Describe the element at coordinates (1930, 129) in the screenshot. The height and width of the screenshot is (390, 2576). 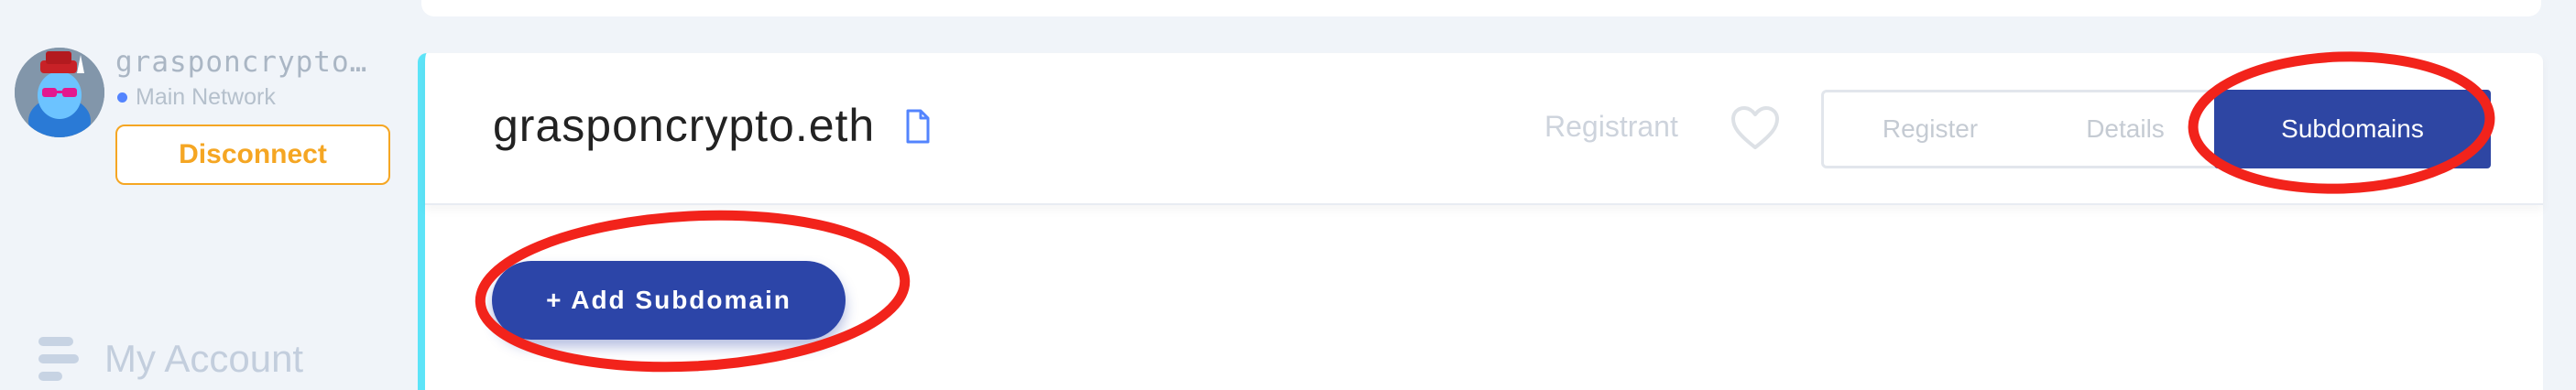
I see `tab-register: Register` at that location.